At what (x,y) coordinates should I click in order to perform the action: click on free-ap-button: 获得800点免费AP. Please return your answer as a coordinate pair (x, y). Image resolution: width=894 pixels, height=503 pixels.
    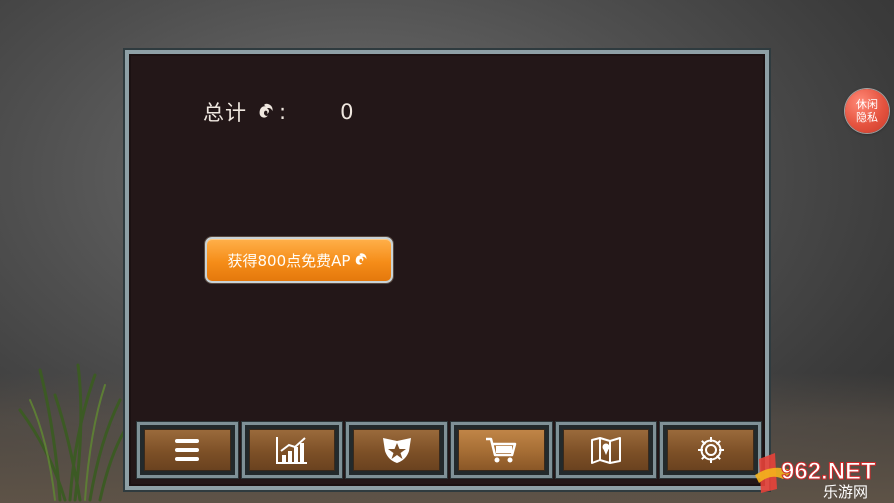
    Looking at the image, I should click on (299, 260).